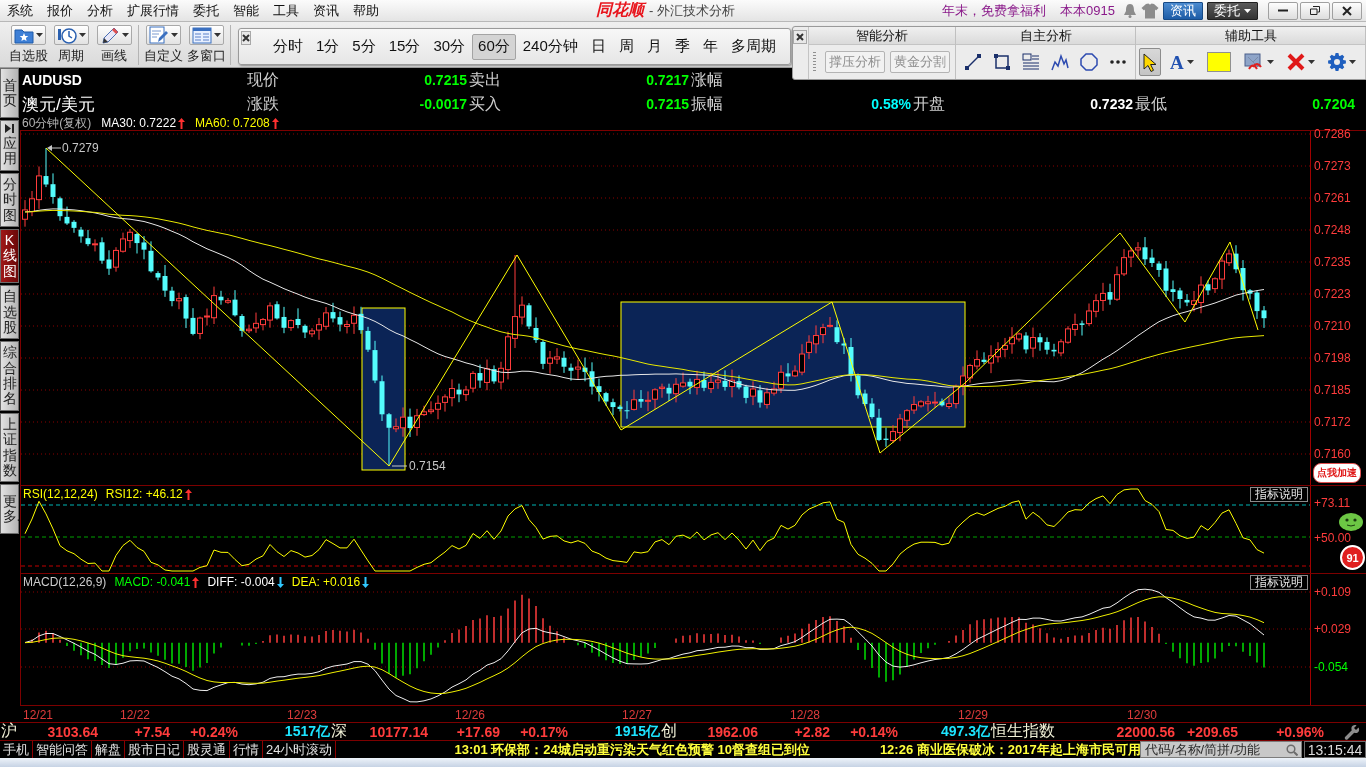 The height and width of the screenshot is (767, 1366). Describe the element at coordinates (300, 749) in the screenshot. I see `bottom-tab: 24小时滚动` at that location.